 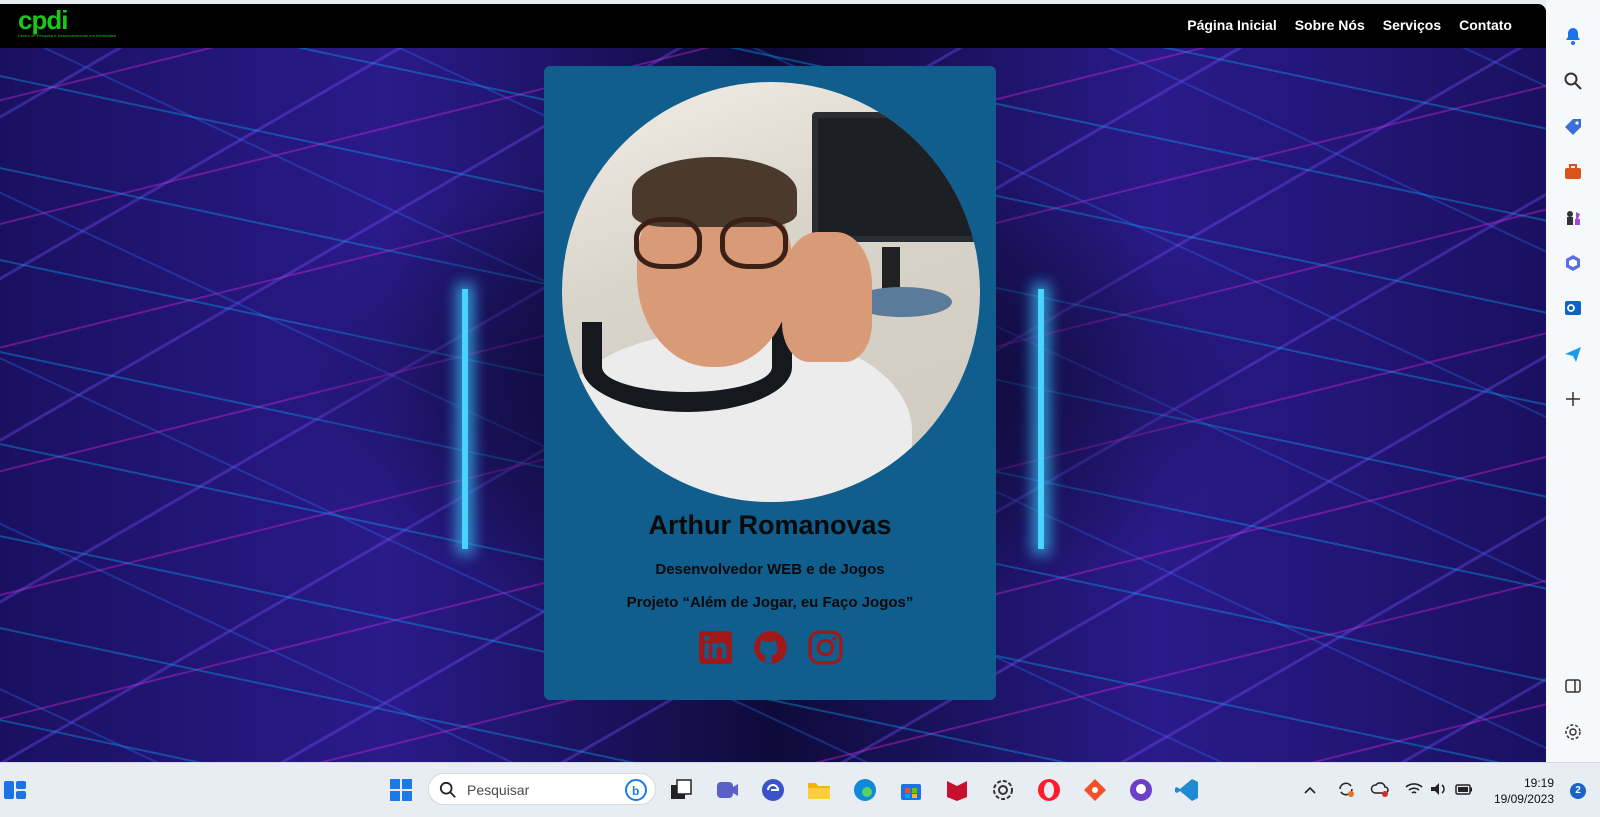 I want to click on photo-glasses, so click(x=714, y=244).